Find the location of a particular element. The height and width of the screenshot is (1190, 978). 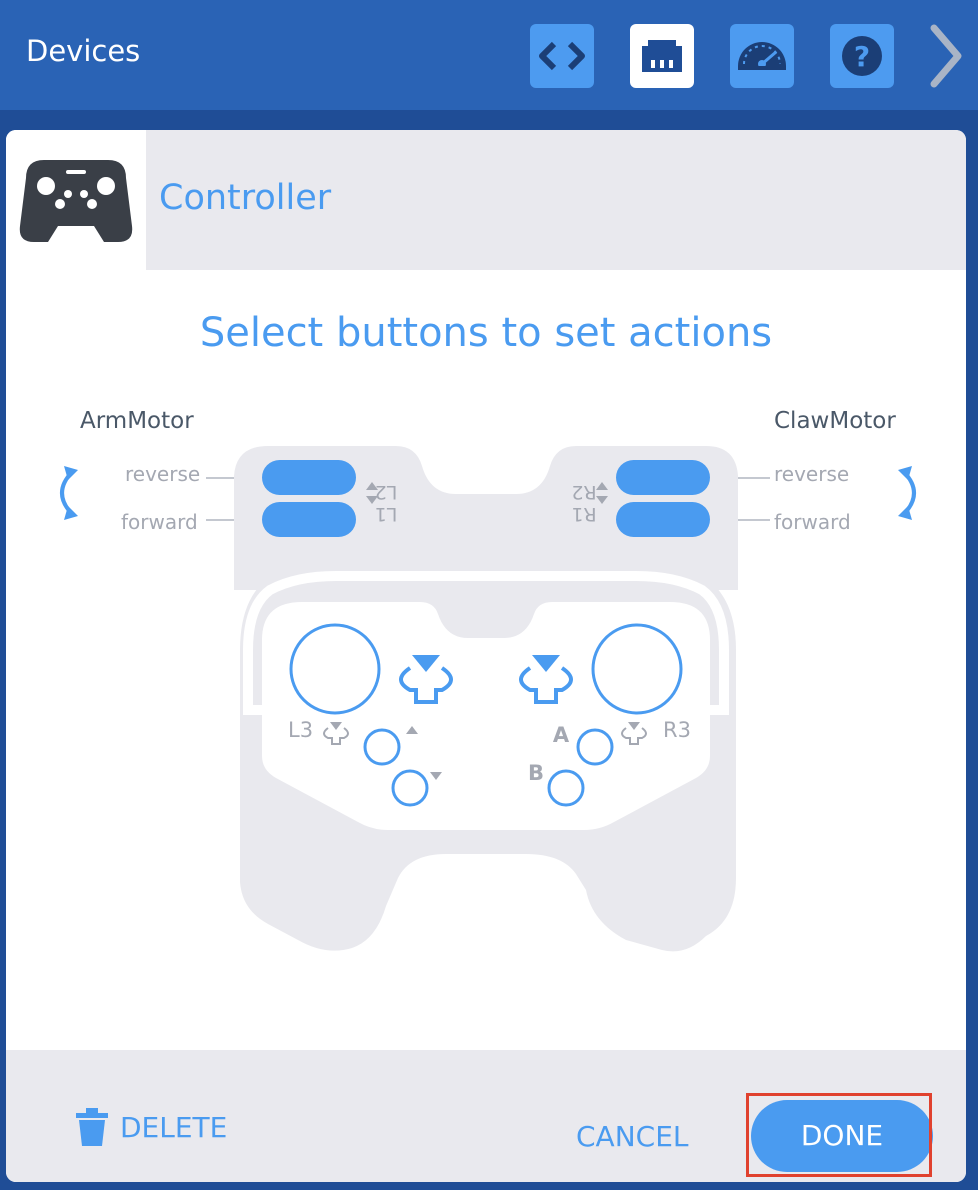

devices-button is located at coordinates (662, 56).